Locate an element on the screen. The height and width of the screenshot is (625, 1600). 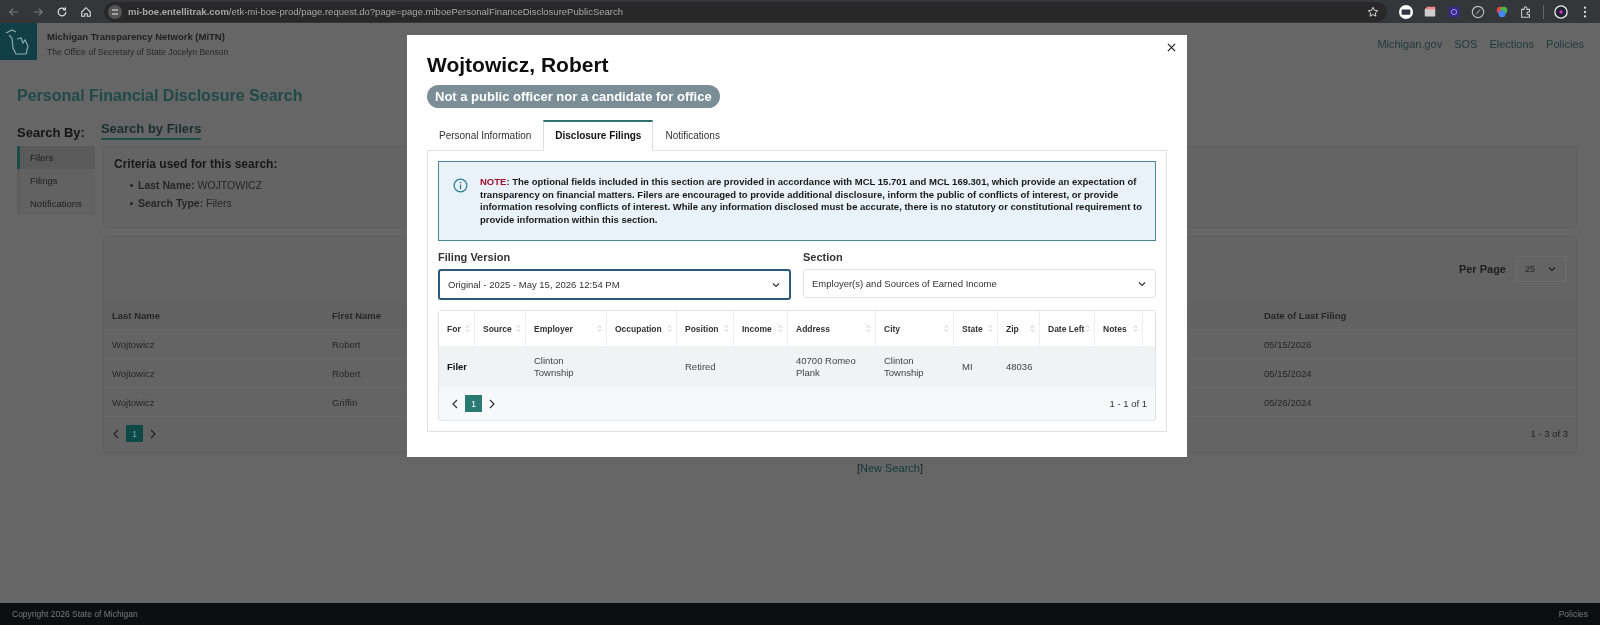
site-title: Michigan Transparency Network (MiTN) is located at coordinates (136, 36).